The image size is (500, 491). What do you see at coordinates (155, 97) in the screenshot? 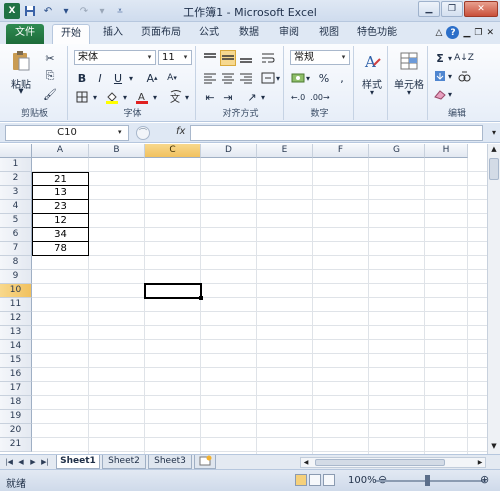
I see `font-color-dropdown-icon: ▾` at bounding box center [155, 97].